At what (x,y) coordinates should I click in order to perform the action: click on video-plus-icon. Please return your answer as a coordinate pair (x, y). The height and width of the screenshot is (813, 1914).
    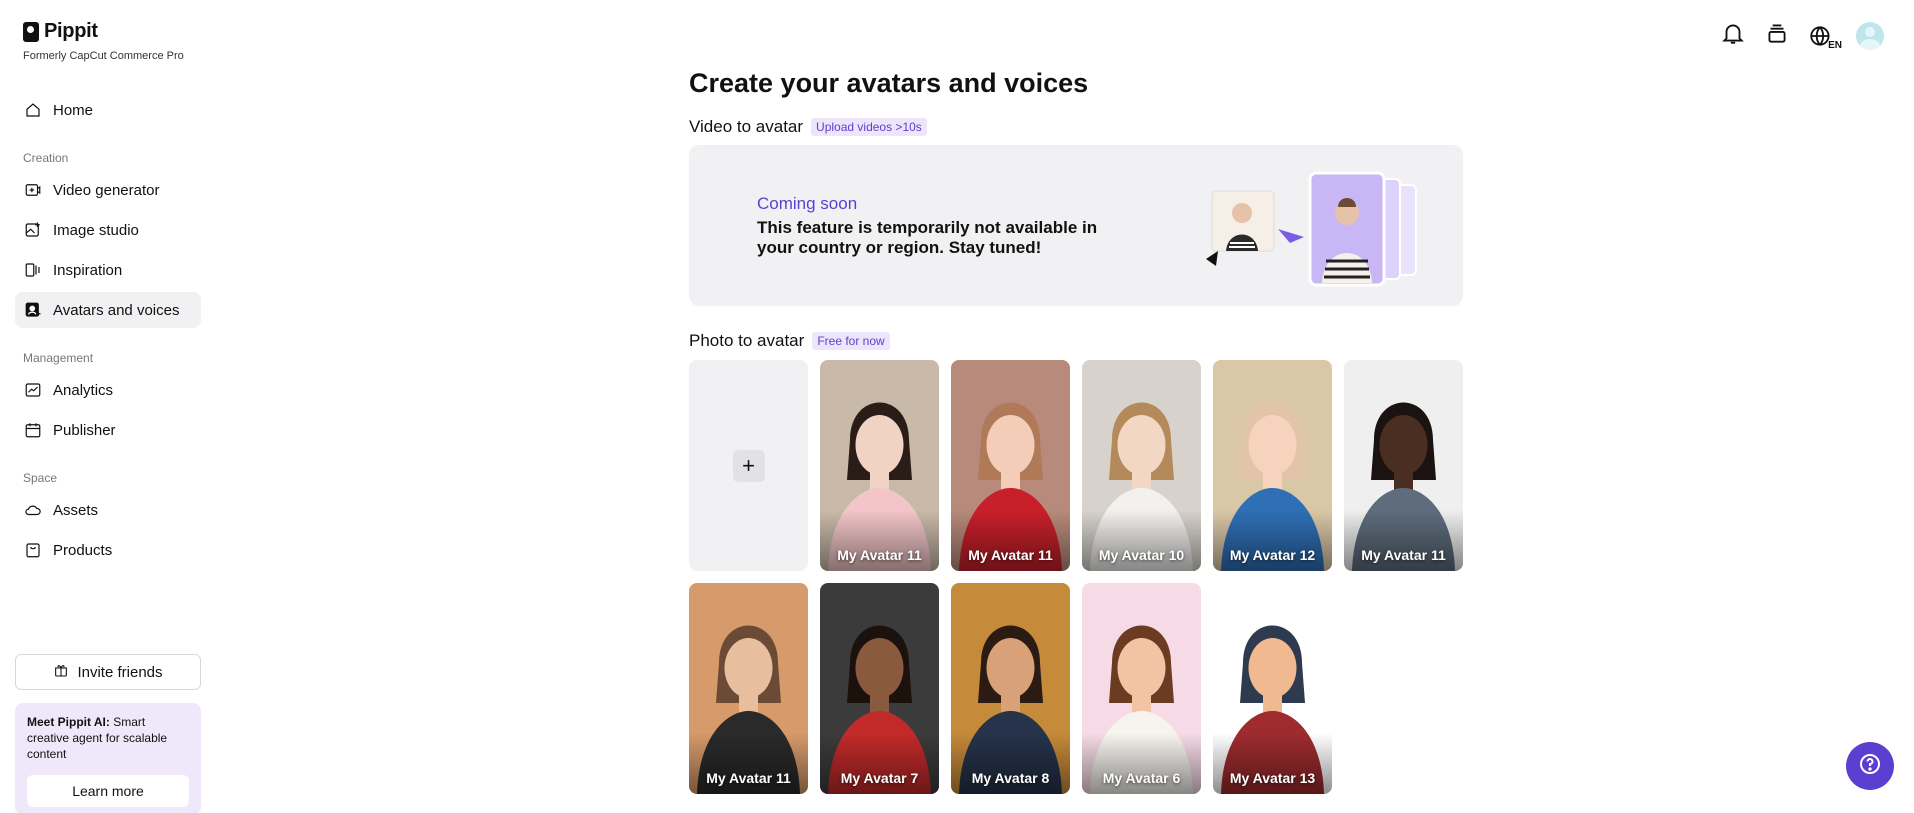
    Looking at the image, I should click on (33, 190).